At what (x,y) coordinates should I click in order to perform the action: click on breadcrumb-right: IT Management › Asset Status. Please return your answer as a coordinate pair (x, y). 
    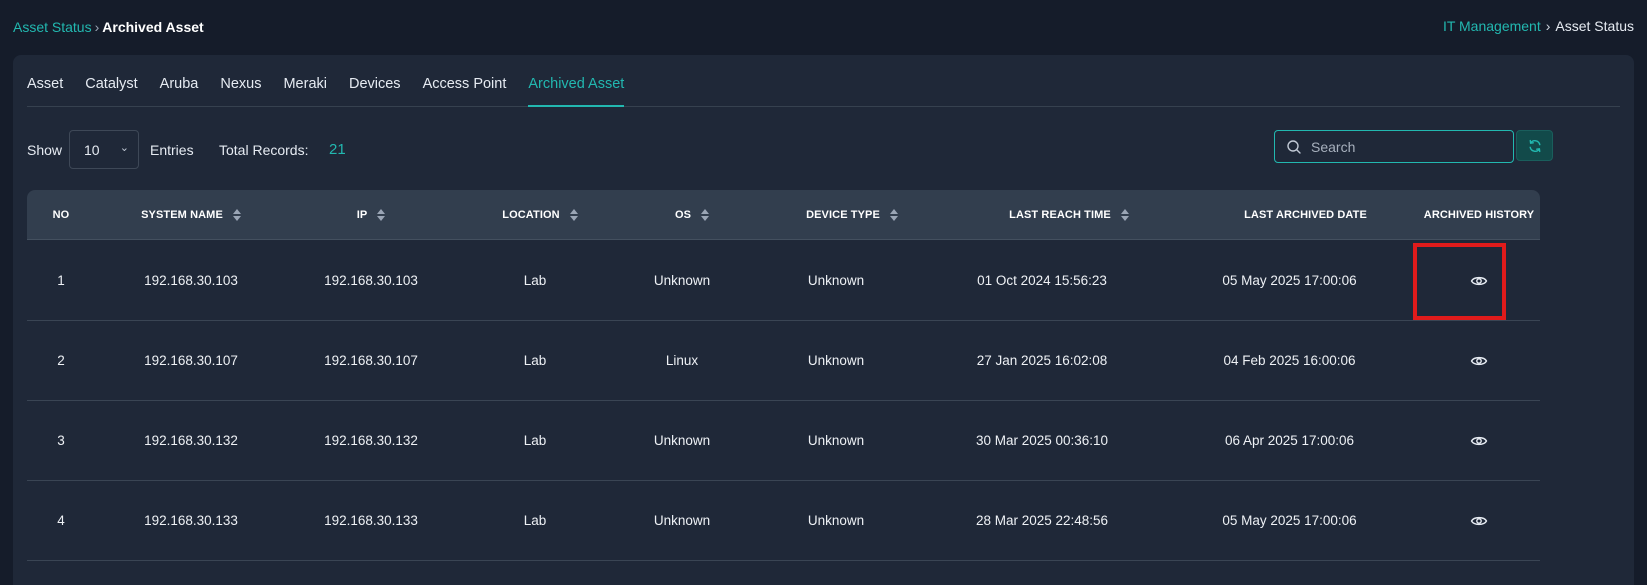
    Looking at the image, I should click on (1538, 26).